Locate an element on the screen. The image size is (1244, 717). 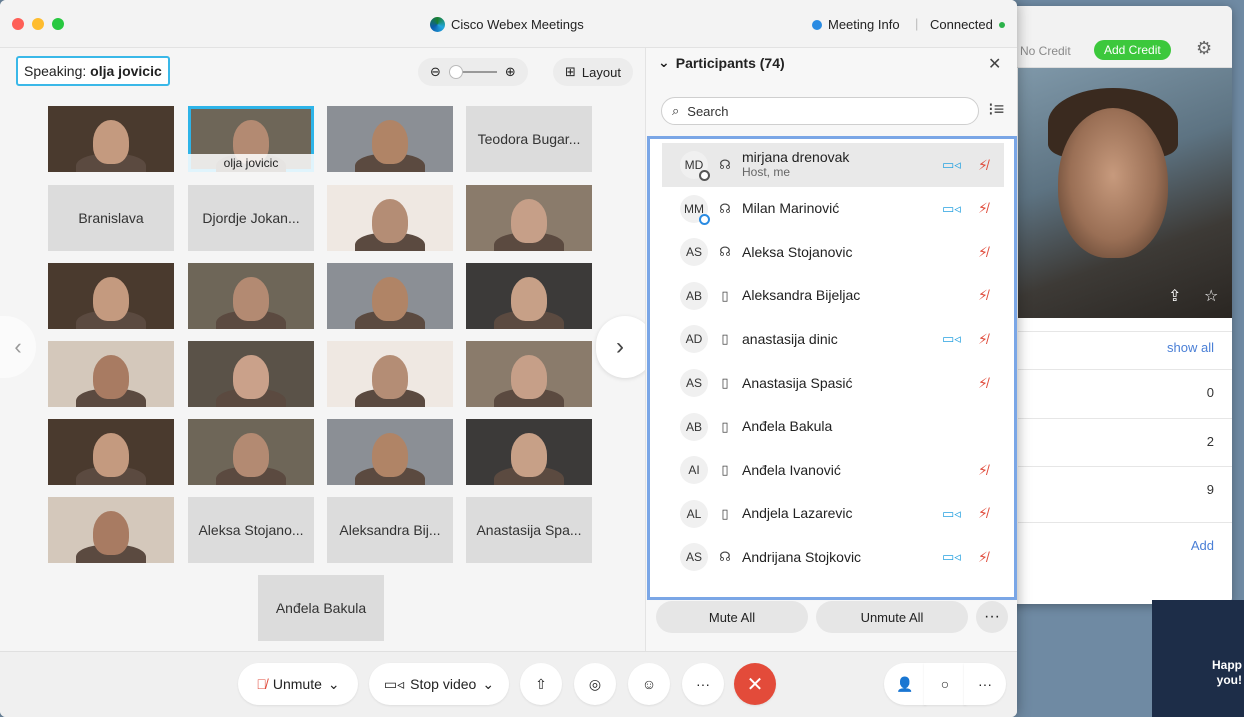
star-icon: ☆ is located at coordinates (1211, 296).